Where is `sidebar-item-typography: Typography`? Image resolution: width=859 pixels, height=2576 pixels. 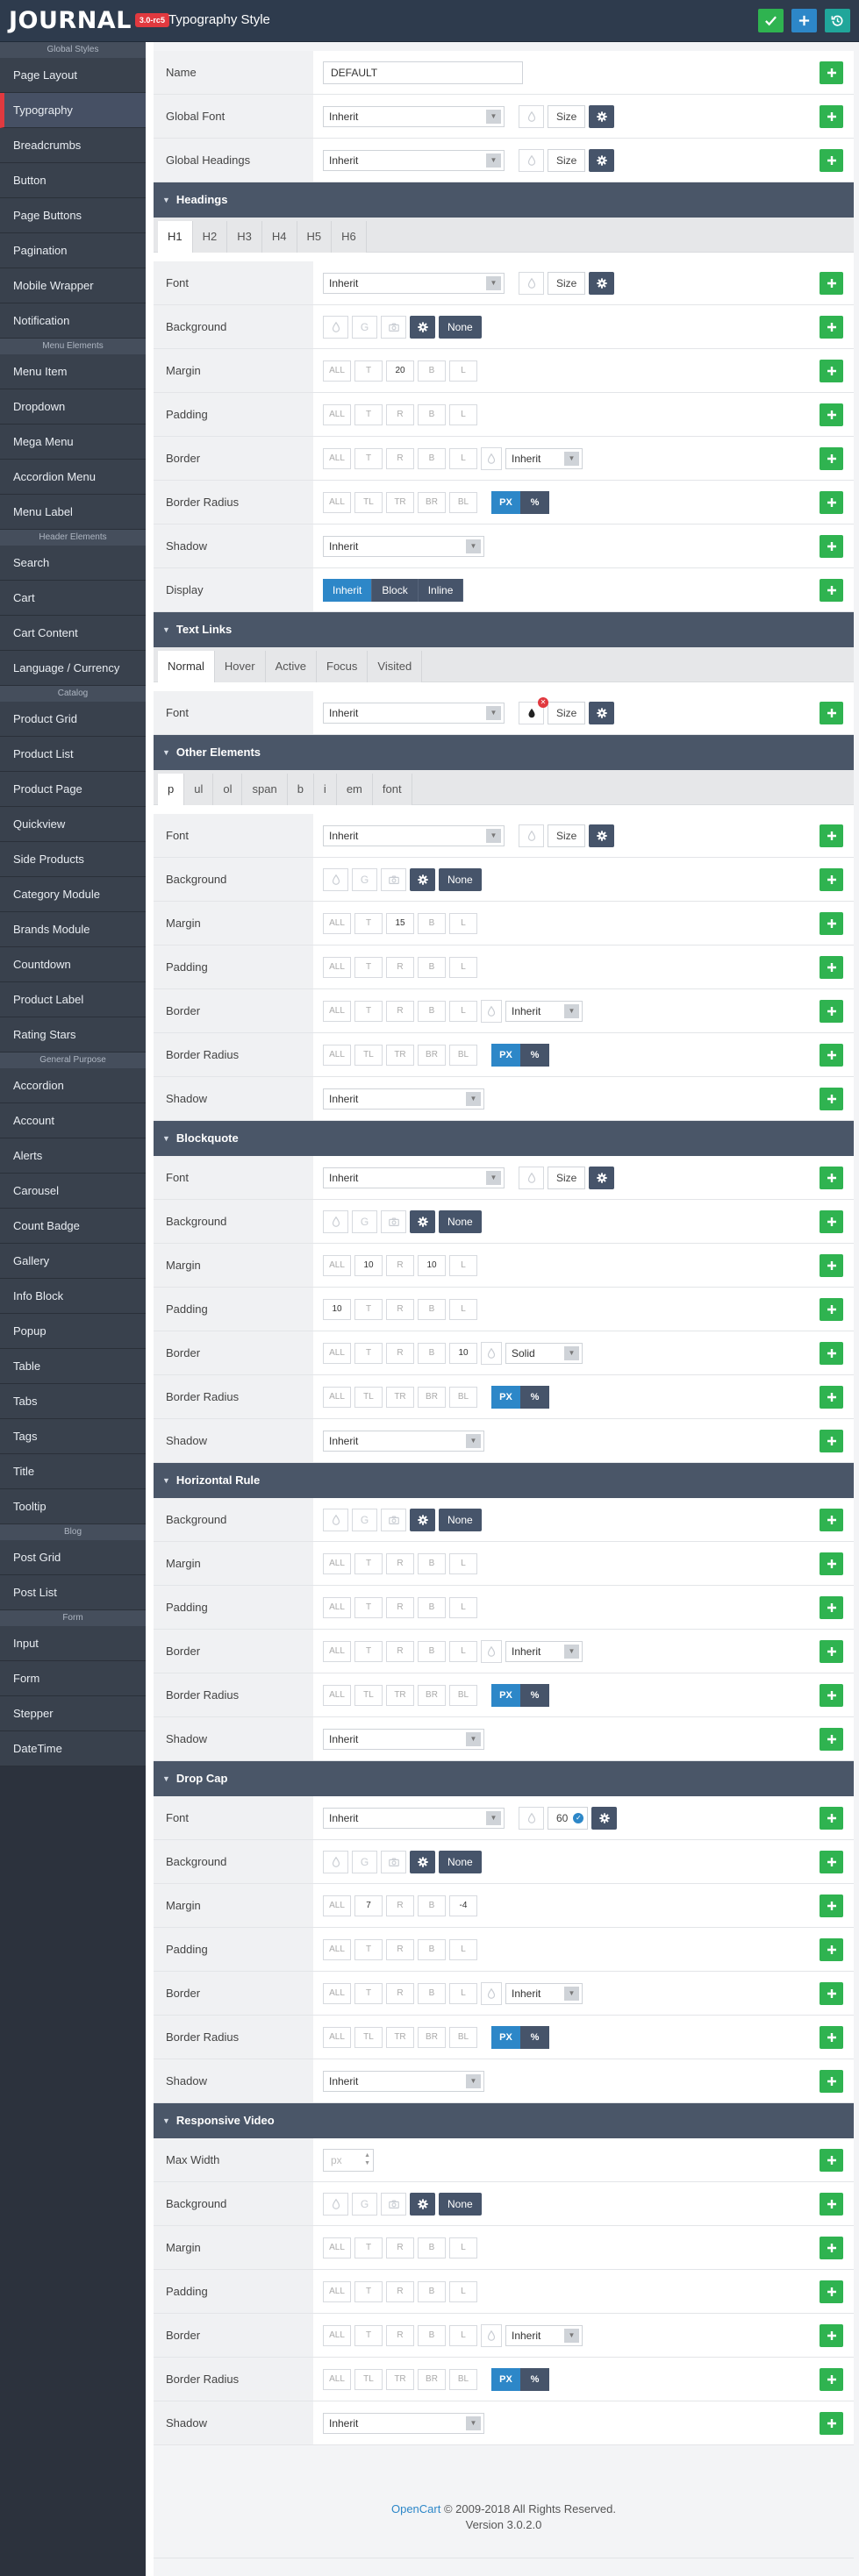
sidebar-item-typography: Typography is located at coordinates (73, 111).